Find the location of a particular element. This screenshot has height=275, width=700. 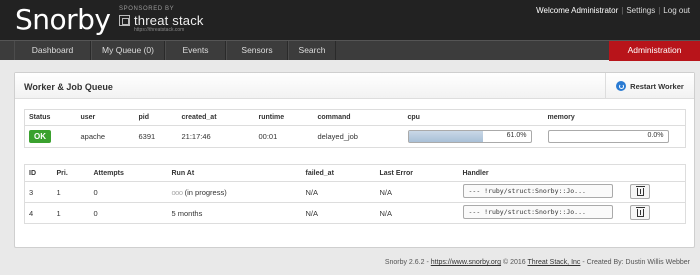

footer-copyright: © 2016 is located at coordinates (514, 262).